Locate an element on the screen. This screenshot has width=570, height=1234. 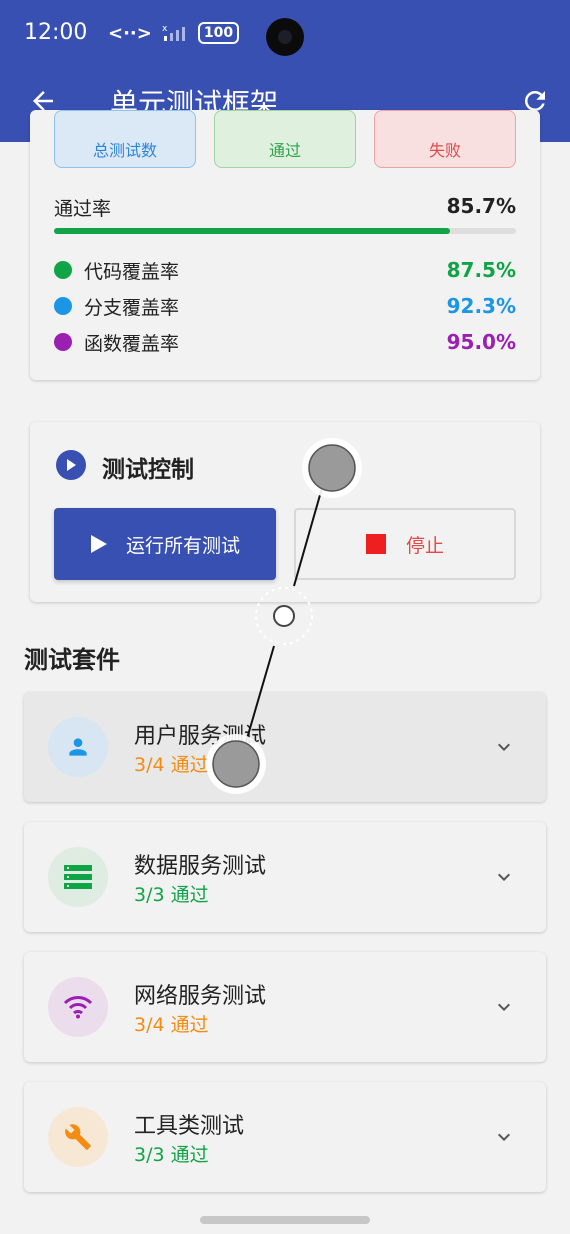
play-icon is located at coordinates (98, 544).